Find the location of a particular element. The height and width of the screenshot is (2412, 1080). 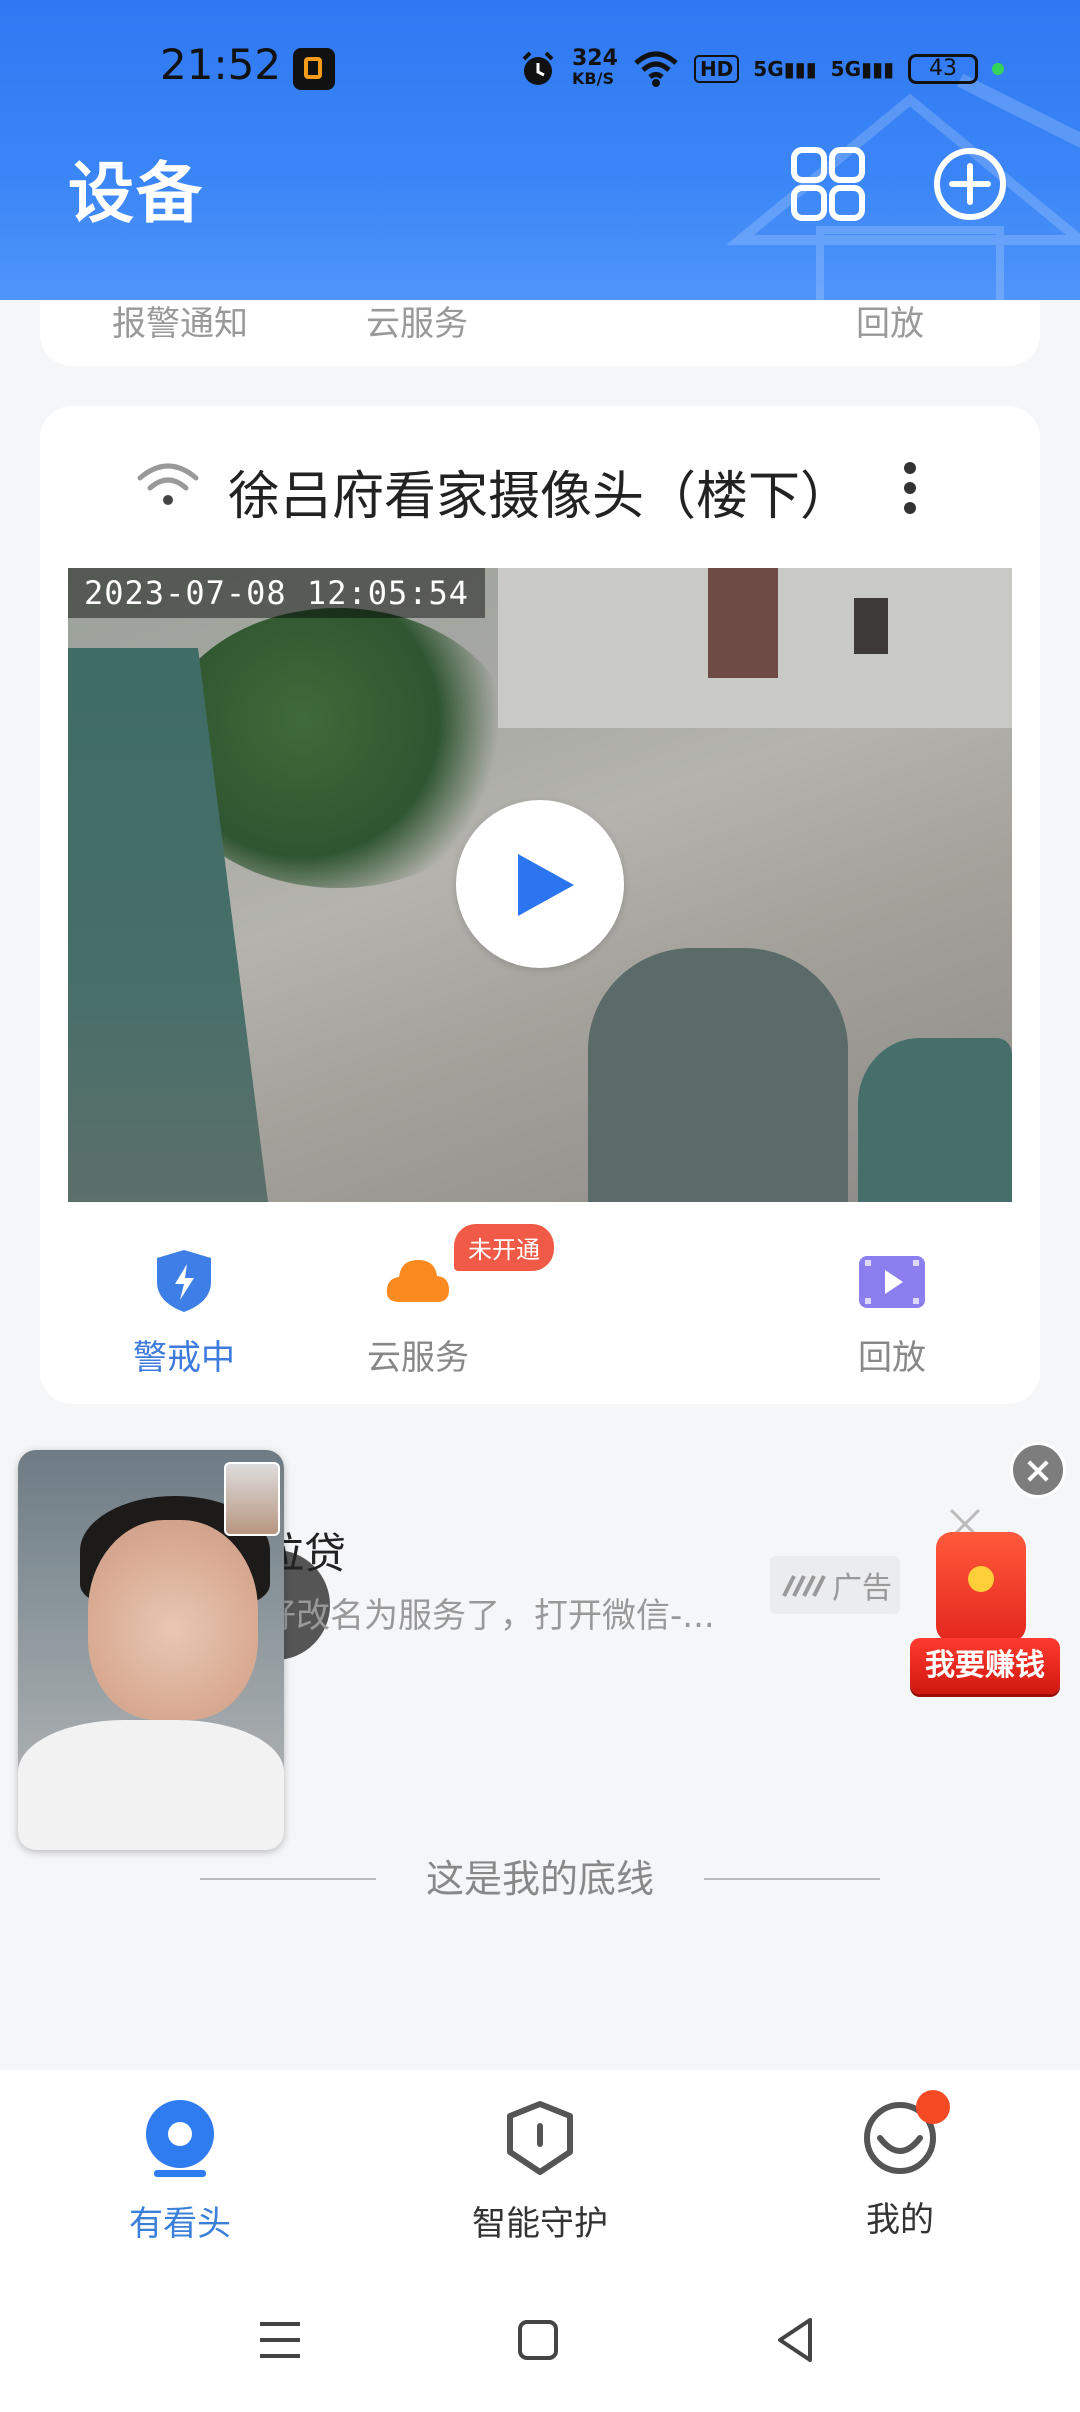

cloud-not-activated-badge: 未开通 is located at coordinates (504, 1247).